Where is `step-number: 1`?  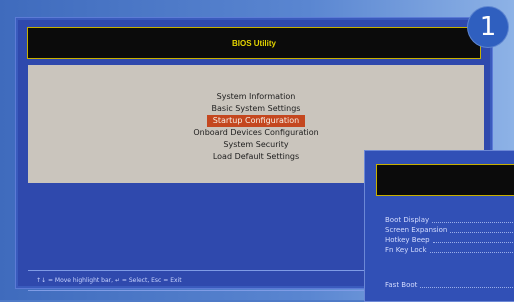 step-number: 1 is located at coordinates (488, 27).